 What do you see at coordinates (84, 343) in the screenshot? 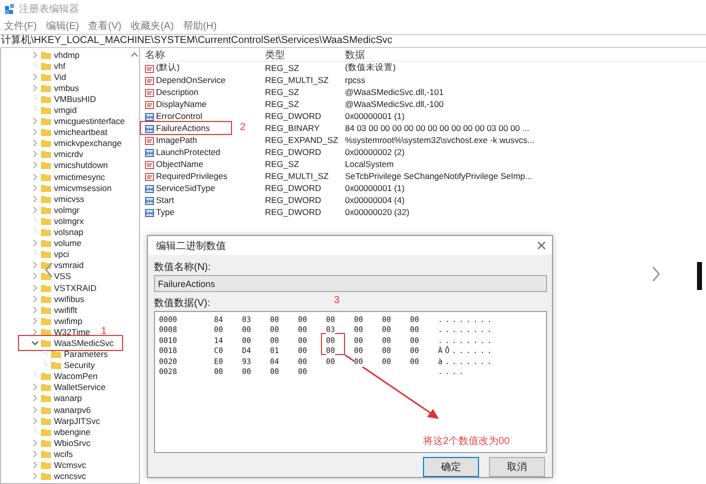
I see `tree-item: WaaSMedicSvc` at bounding box center [84, 343].